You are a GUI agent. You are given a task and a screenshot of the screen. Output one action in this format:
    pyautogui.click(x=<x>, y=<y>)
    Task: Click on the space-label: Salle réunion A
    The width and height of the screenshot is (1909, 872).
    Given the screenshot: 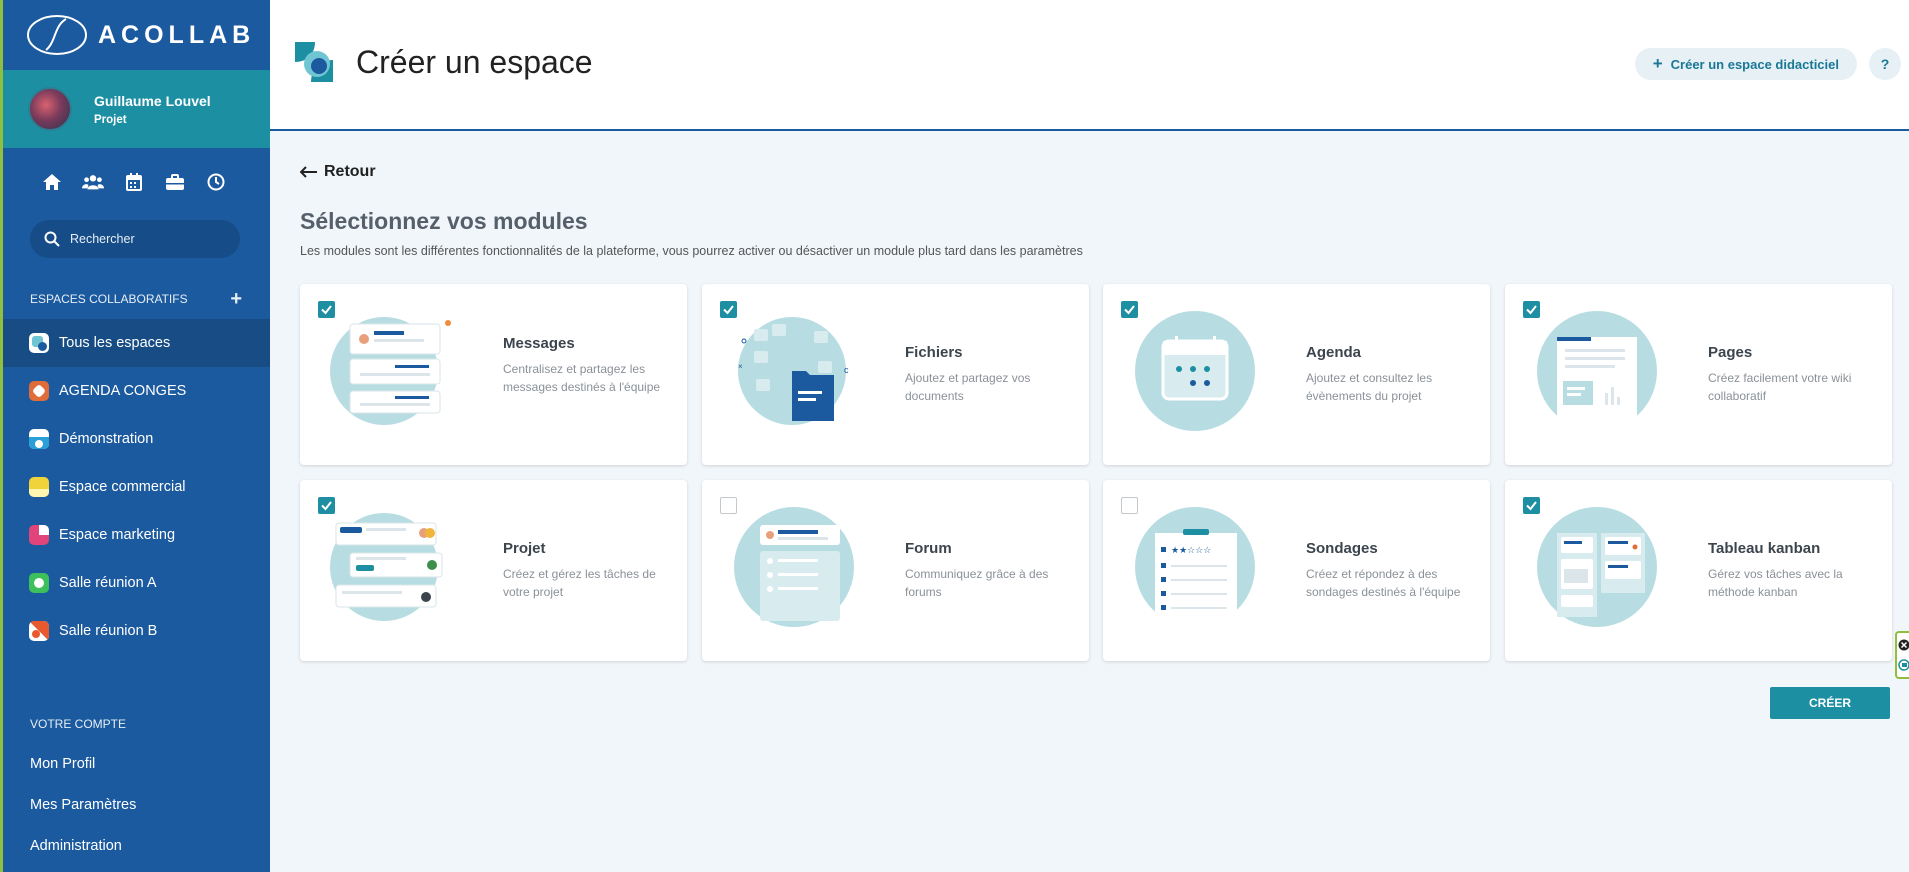 What is the action you would take?
    pyautogui.click(x=108, y=583)
    